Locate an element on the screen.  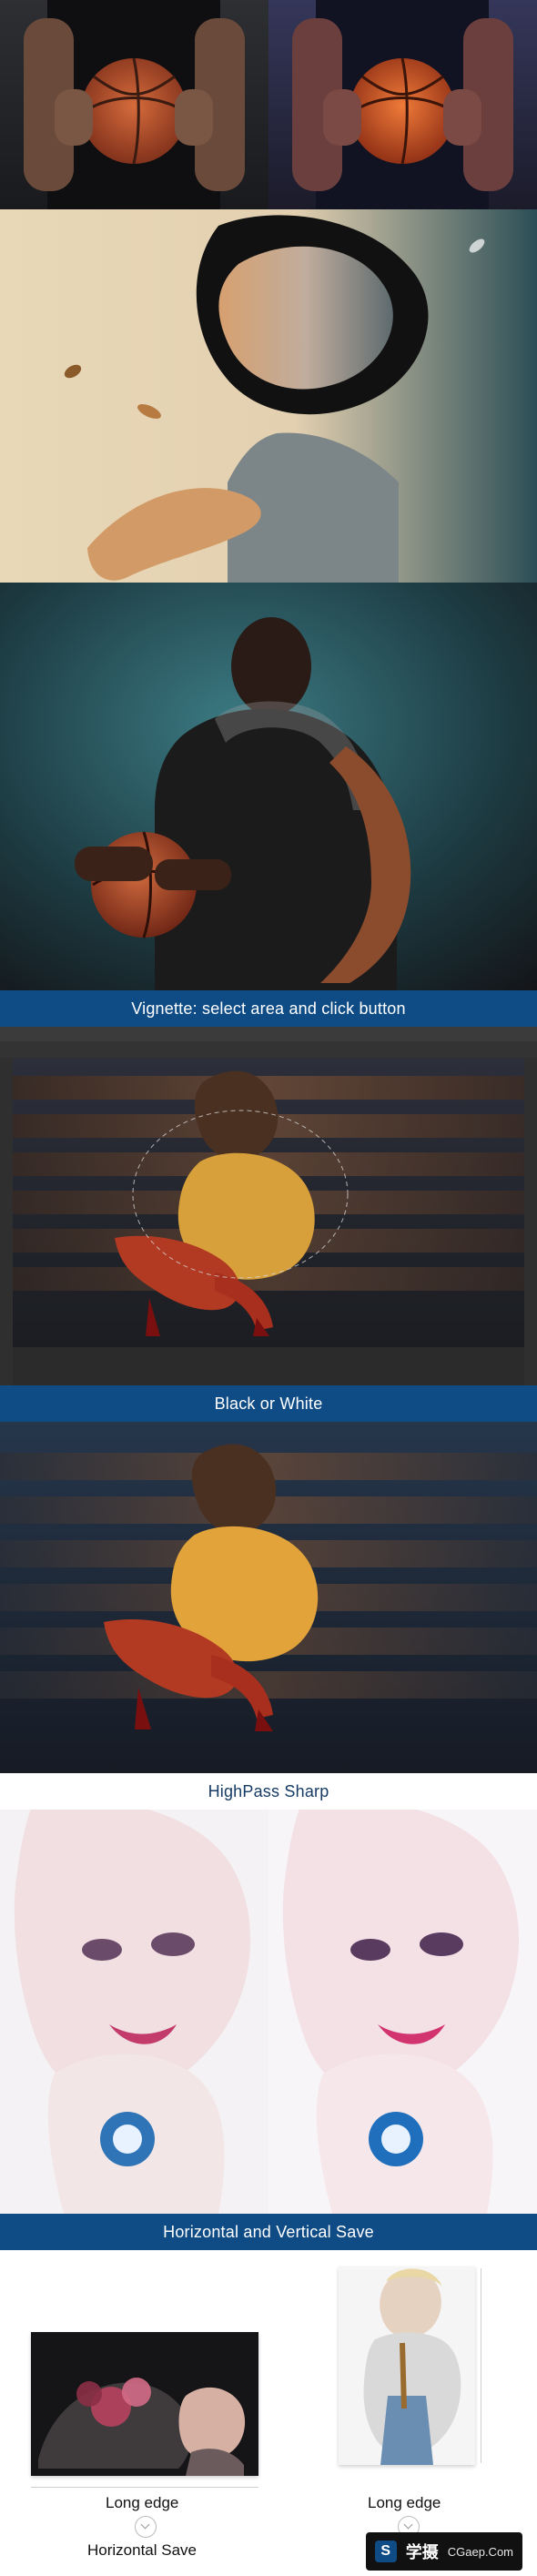
highpass-before-photo is located at coordinates (134, 2012).